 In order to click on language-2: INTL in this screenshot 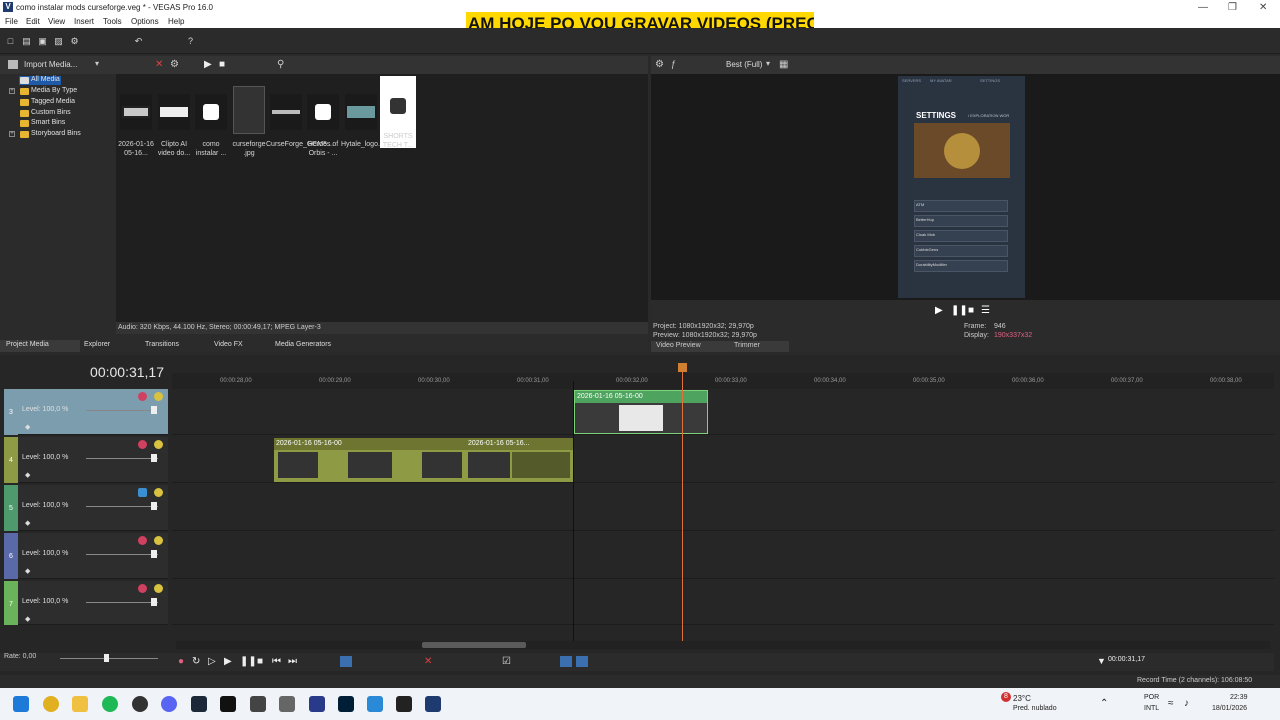, I will do `click(1151, 708)`.